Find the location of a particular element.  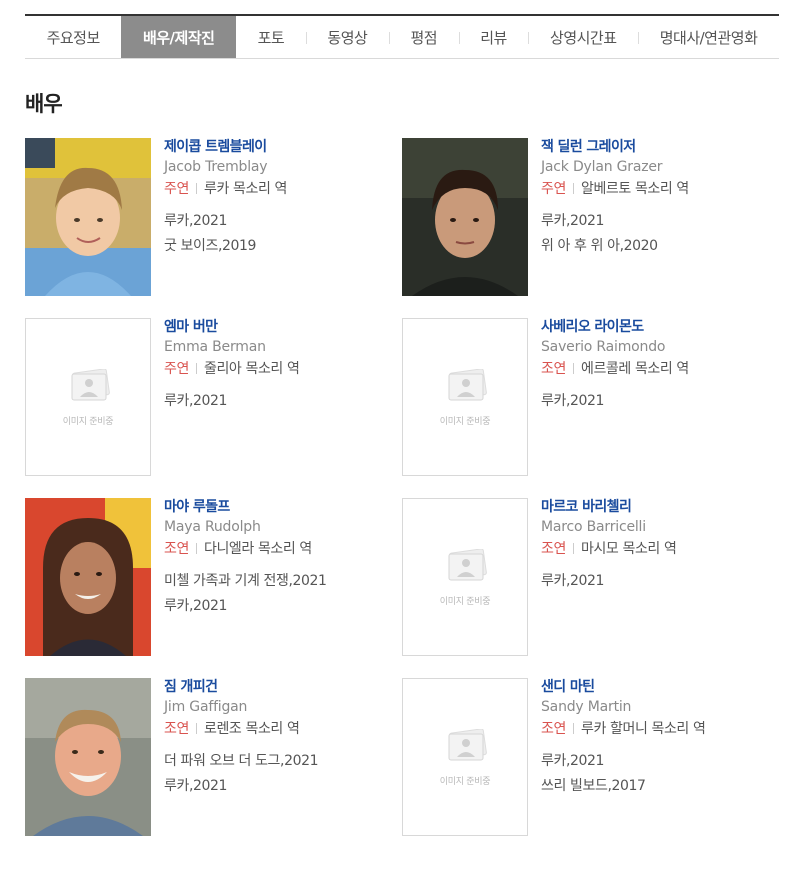

actor-name: 마야 루돌프 is located at coordinates (279, 507).